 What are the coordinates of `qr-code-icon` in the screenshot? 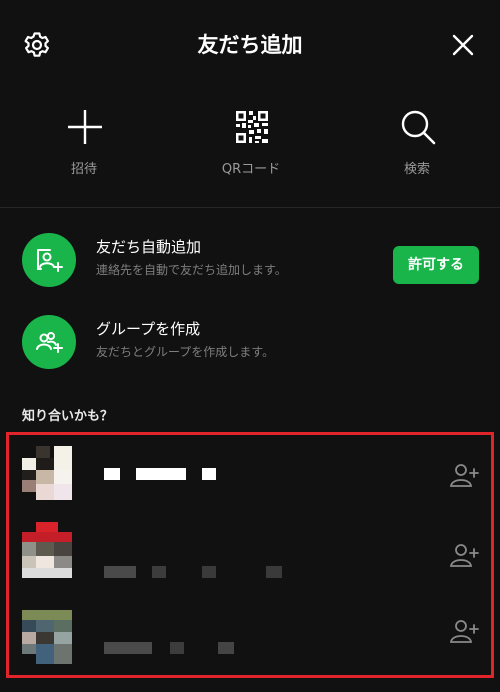 It's located at (252, 127).